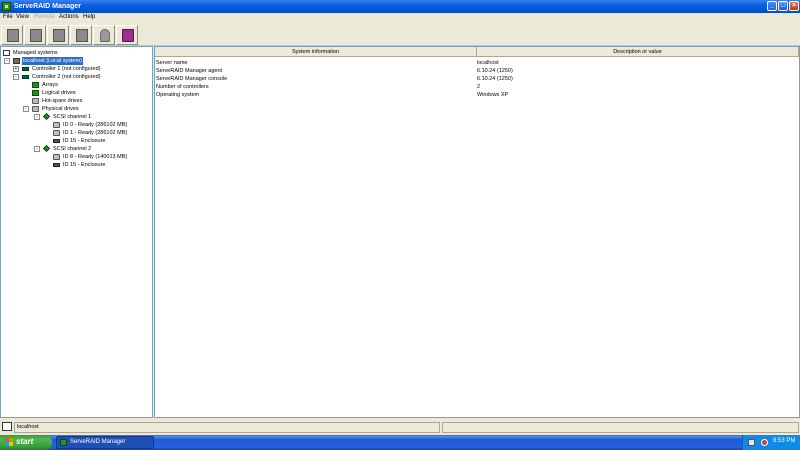 The width and height of the screenshot is (800, 450). I want to click on status-bar: localhost, so click(400, 427).